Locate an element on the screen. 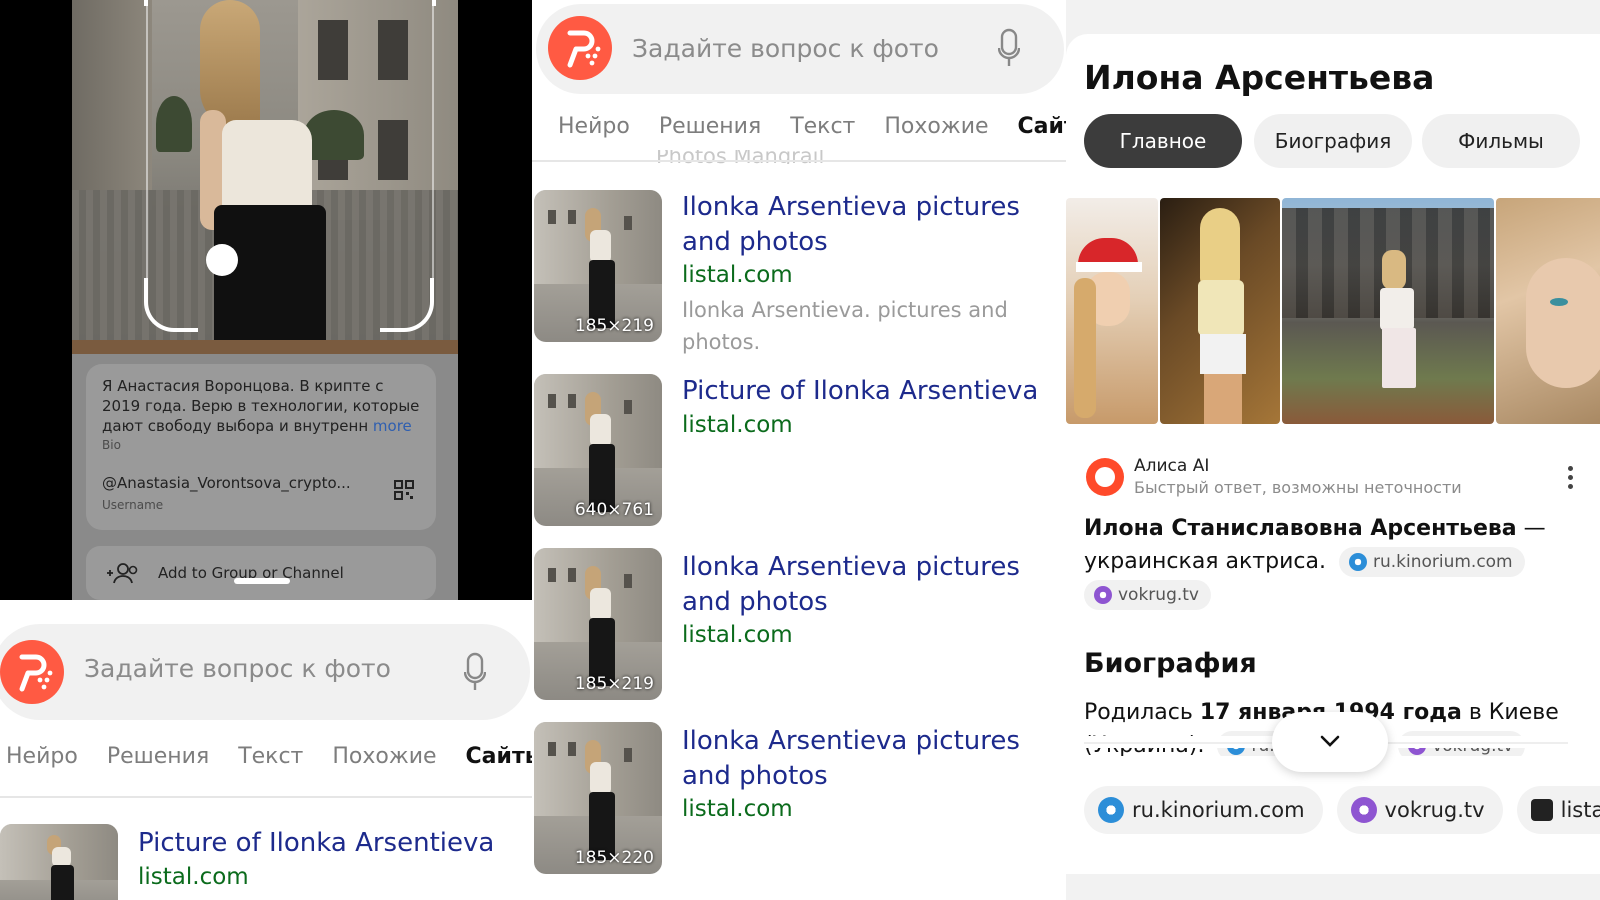 This screenshot has width=1600, height=900. result-thumbnail: 185×220 is located at coordinates (598, 798).